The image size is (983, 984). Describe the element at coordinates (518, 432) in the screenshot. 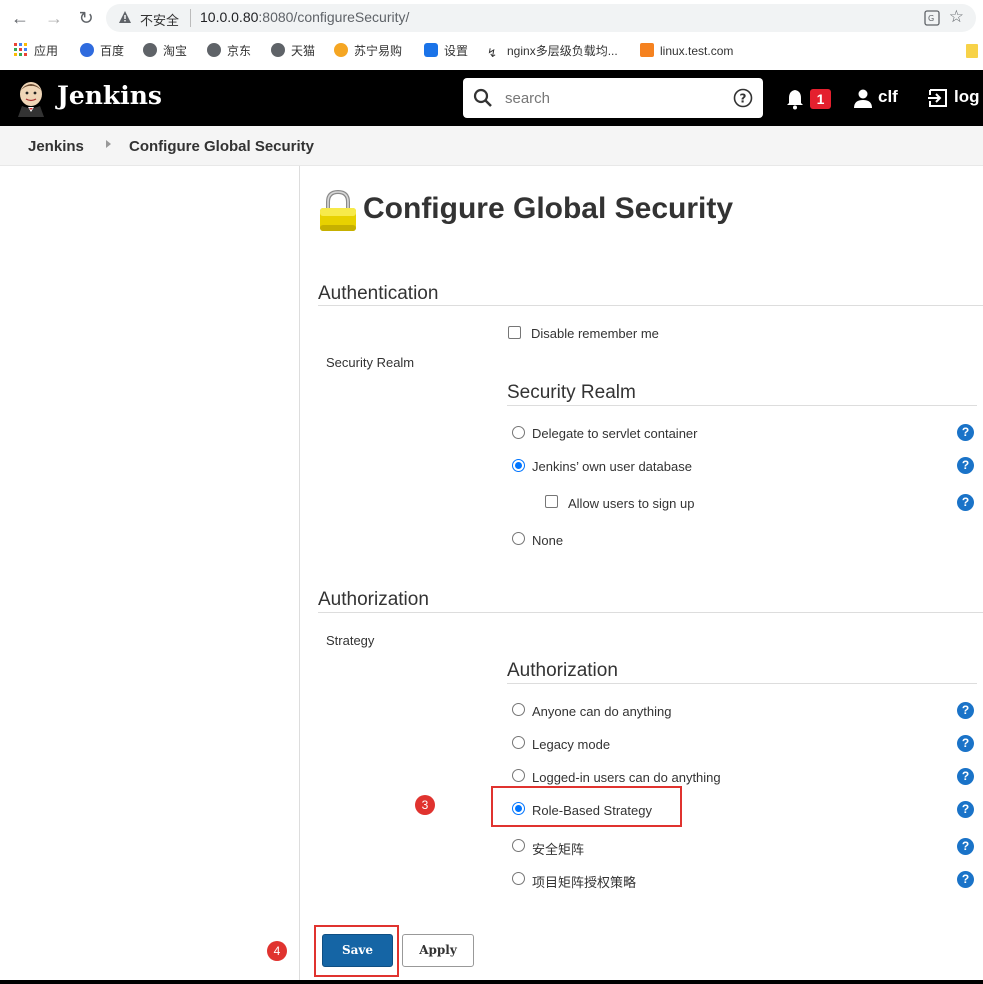

I see `radio-delegate-servlet` at that location.